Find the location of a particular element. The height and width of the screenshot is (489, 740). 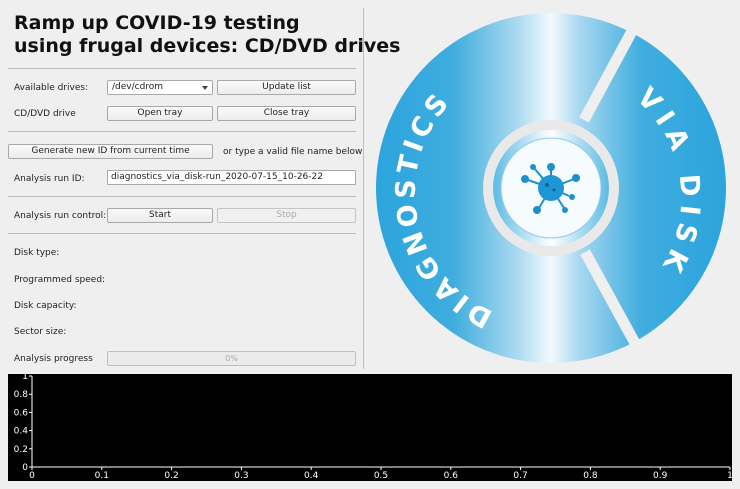

x-tick-label: 0.1 is located at coordinates (102, 476).